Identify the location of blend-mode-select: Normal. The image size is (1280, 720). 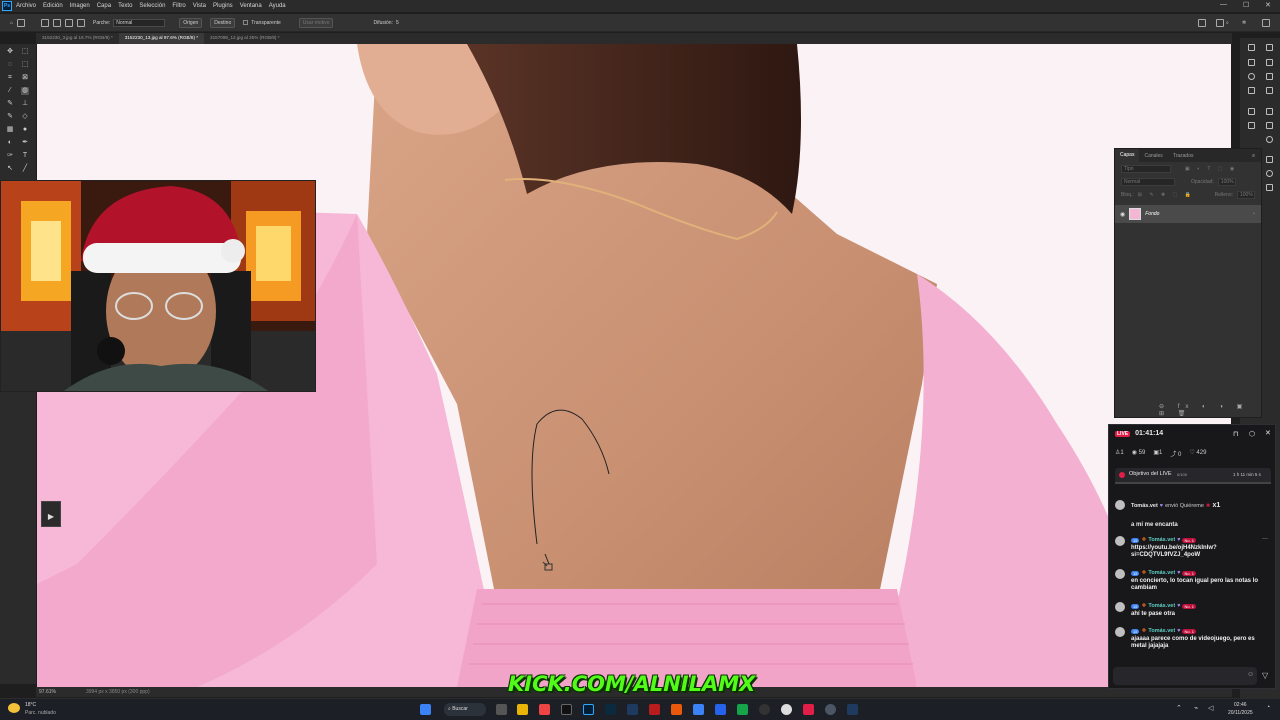
(1148, 181).